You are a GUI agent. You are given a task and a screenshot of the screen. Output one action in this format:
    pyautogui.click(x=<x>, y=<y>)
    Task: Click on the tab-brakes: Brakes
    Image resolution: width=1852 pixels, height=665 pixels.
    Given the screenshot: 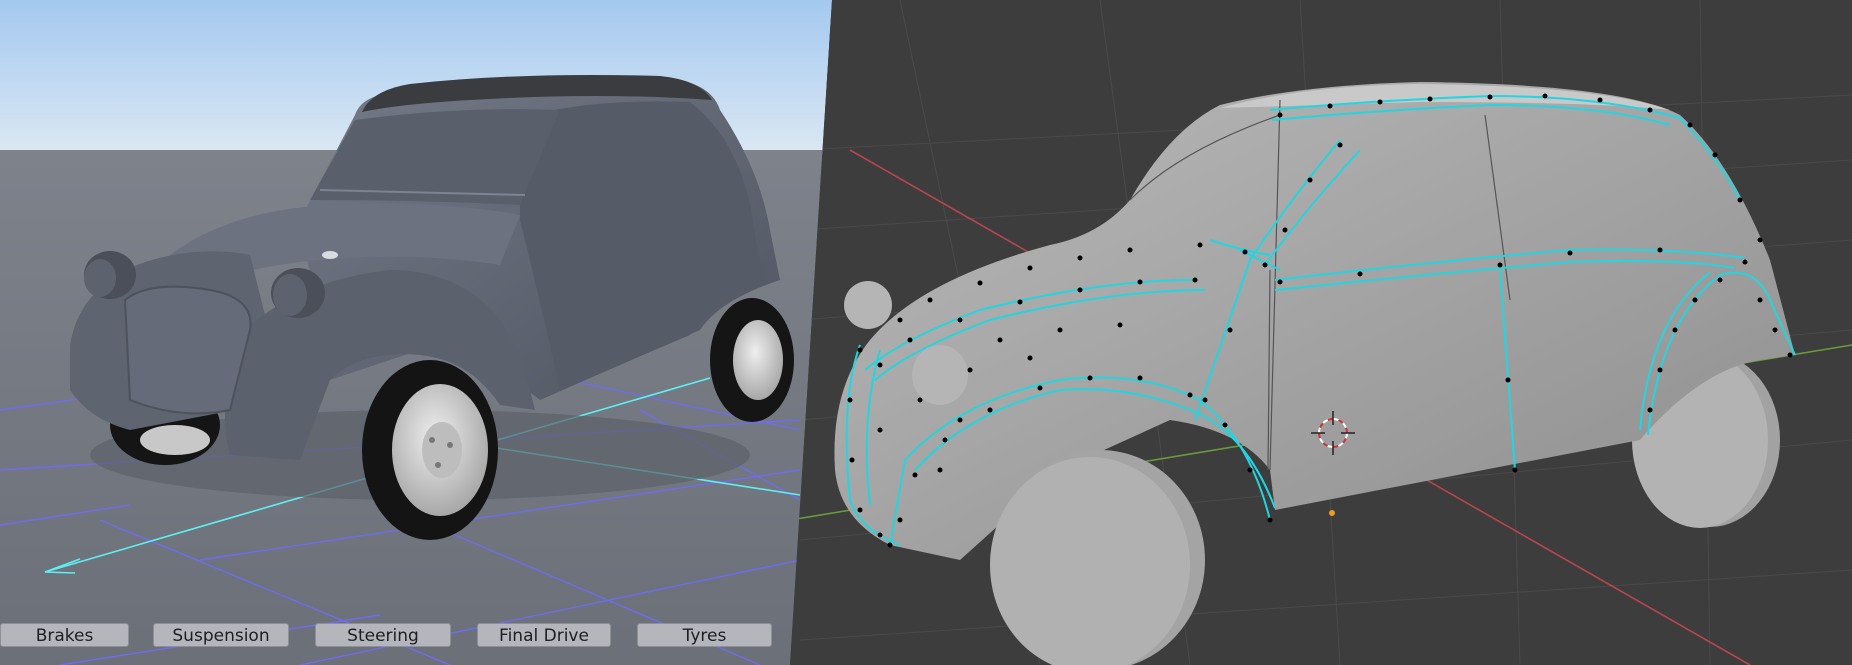 What is the action you would take?
    pyautogui.click(x=64, y=635)
    